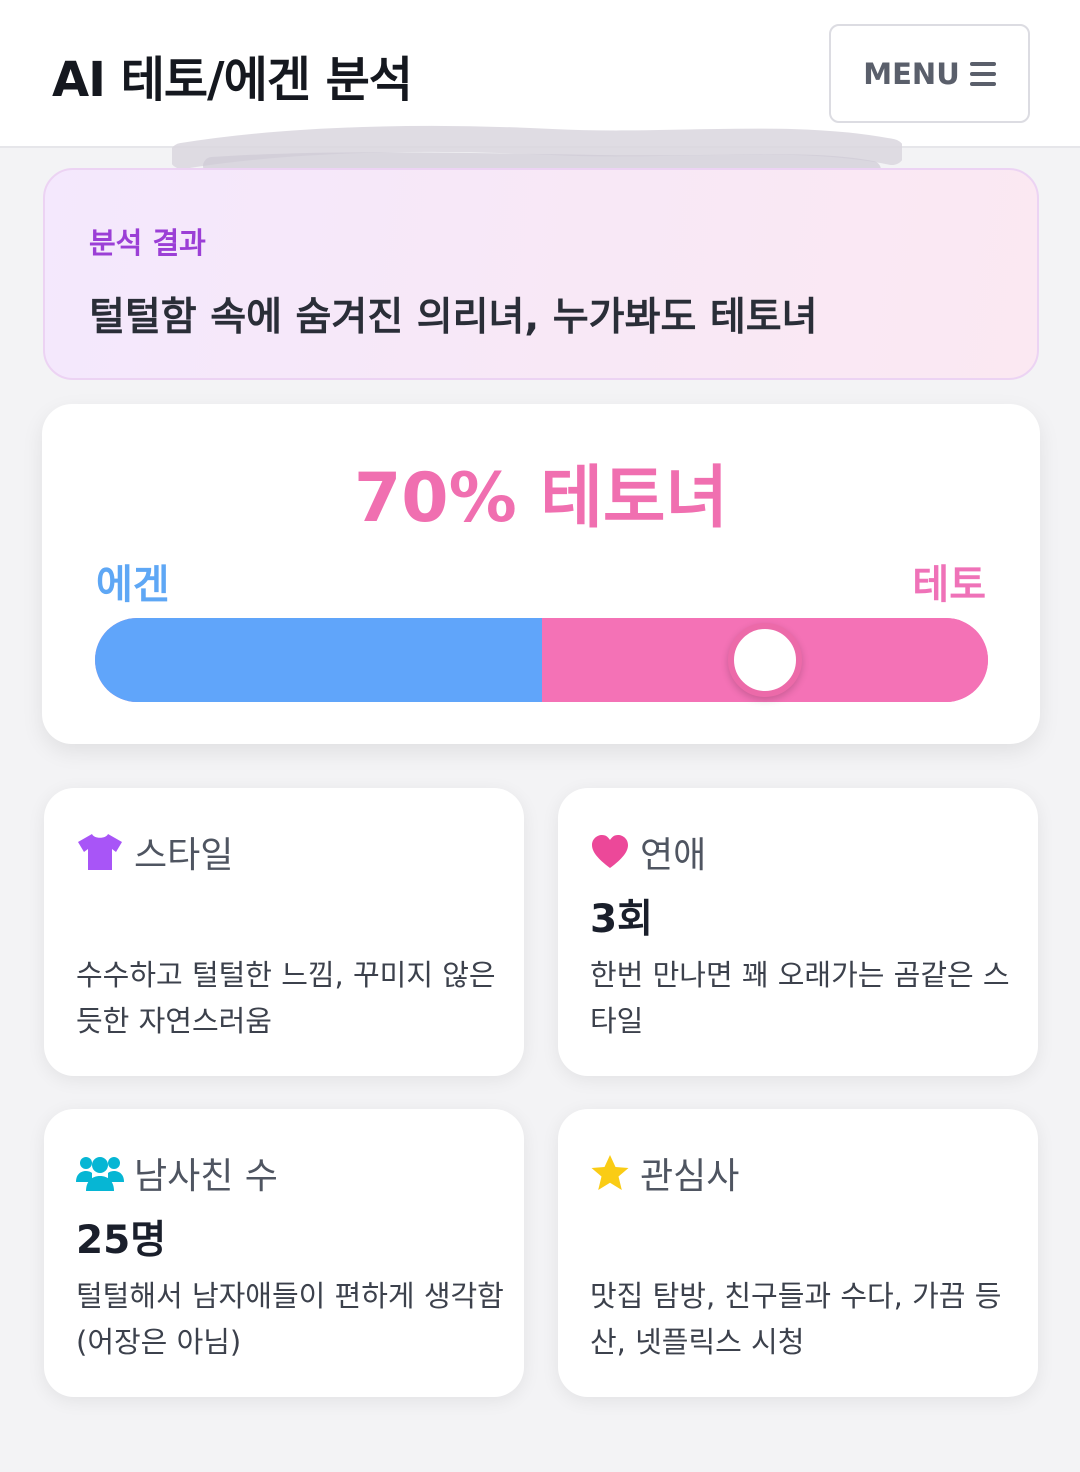 The width and height of the screenshot is (1080, 1472). I want to click on result-label: 분석 결과, so click(147, 243).